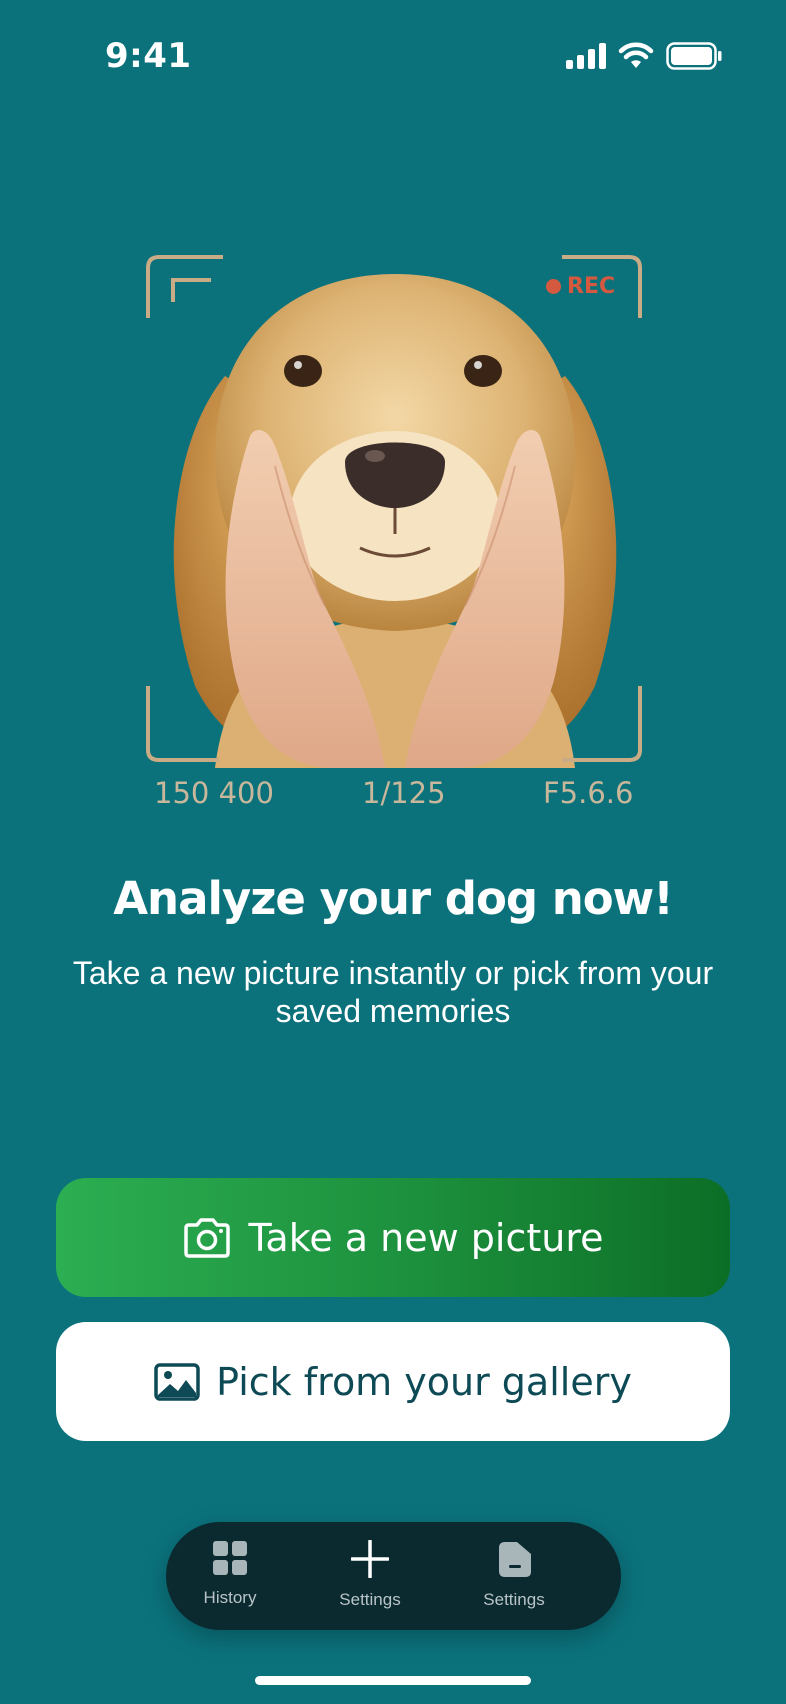 Image resolution: width=786 pixels, height=1704 pixels. What do you see at coordinates (591, 286) in the screenshot?
I see `rec-label: REC` at bounding box center [591, 286].